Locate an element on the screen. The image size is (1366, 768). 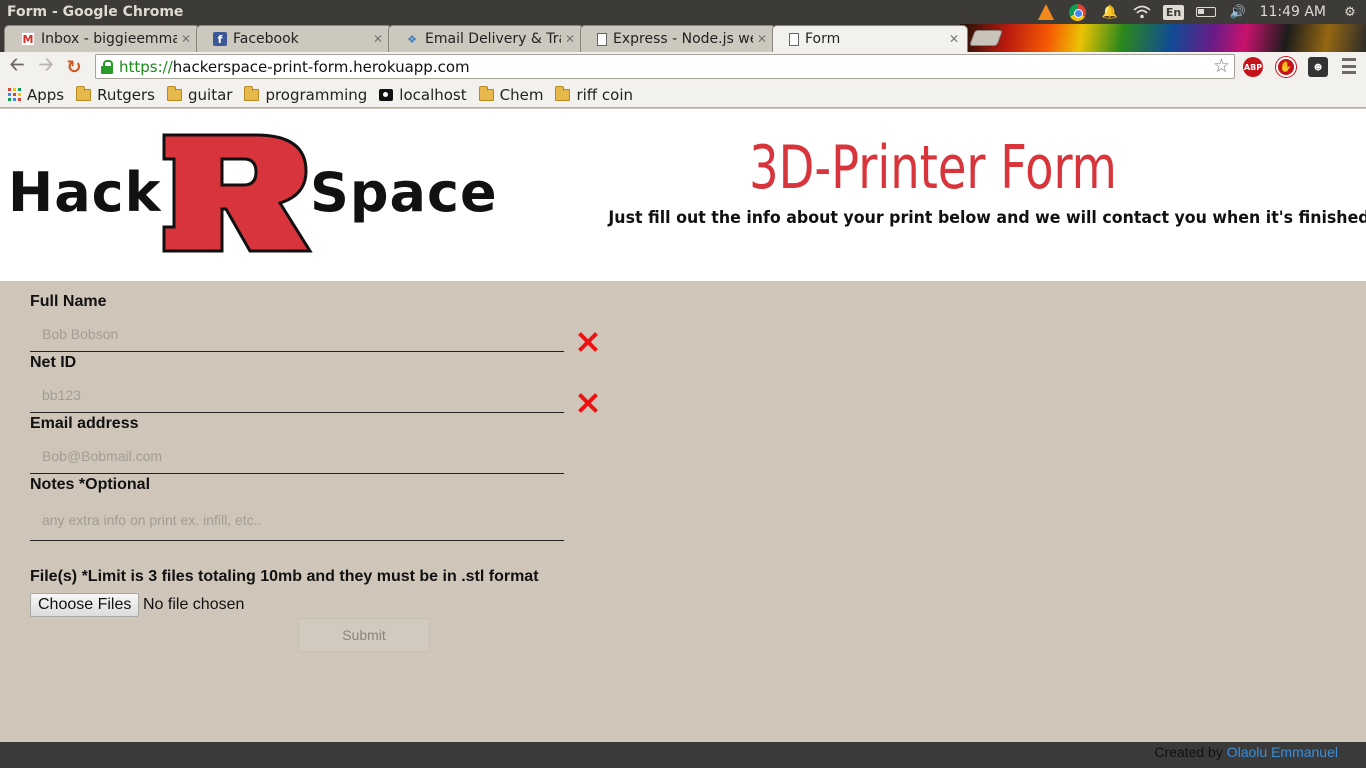
email-label: Email address is located at coordinates (84, 423).